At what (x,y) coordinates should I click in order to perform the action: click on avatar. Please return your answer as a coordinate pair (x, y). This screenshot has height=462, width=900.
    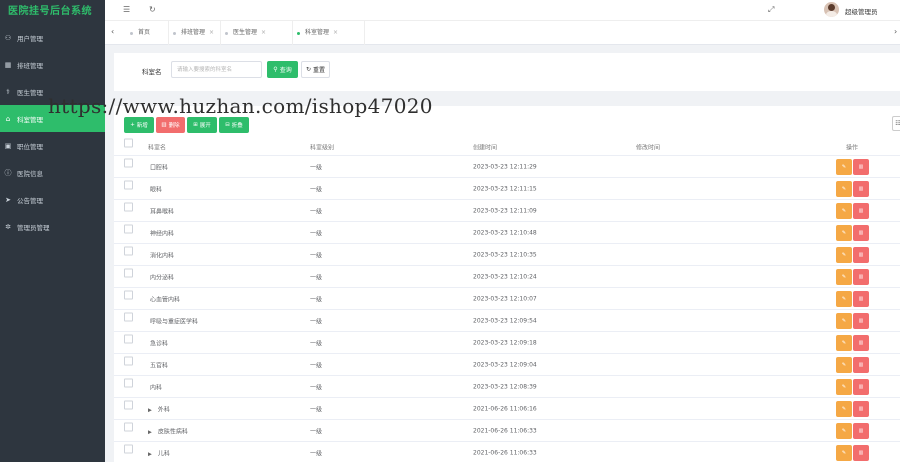
    Looking at the image, I should click on (831, 9).